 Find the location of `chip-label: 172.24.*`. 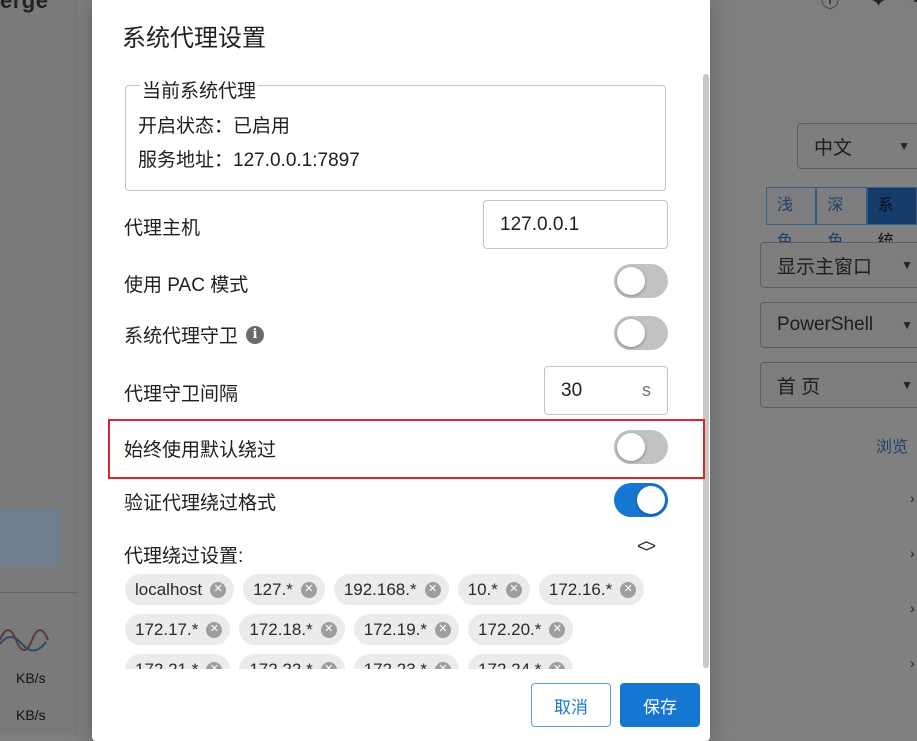

chip-label: 172.24.* is located at coordinates (510, 664).